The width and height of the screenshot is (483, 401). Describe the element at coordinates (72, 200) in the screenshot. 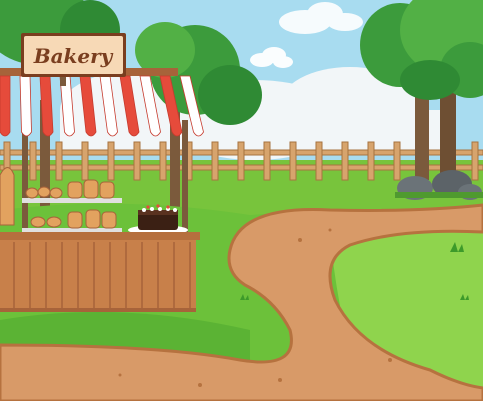

I see `bread-shelf` at that location.